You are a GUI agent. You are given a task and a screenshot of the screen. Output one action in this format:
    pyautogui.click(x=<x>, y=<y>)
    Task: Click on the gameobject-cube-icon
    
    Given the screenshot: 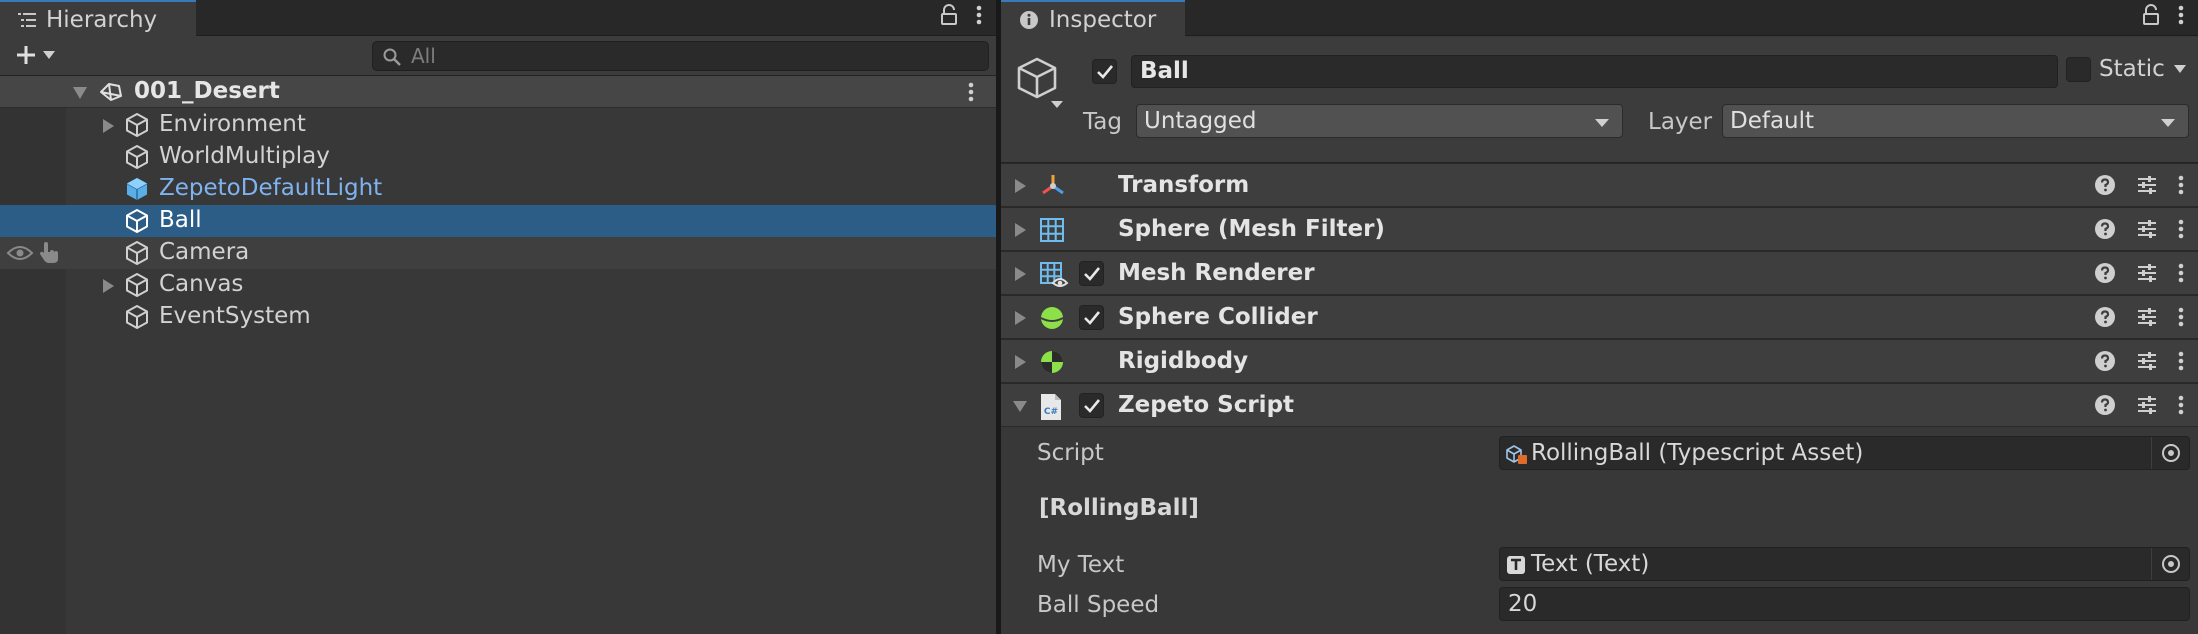 What is the action you would take?
    pyautogui.click(x=137, y=125)
    